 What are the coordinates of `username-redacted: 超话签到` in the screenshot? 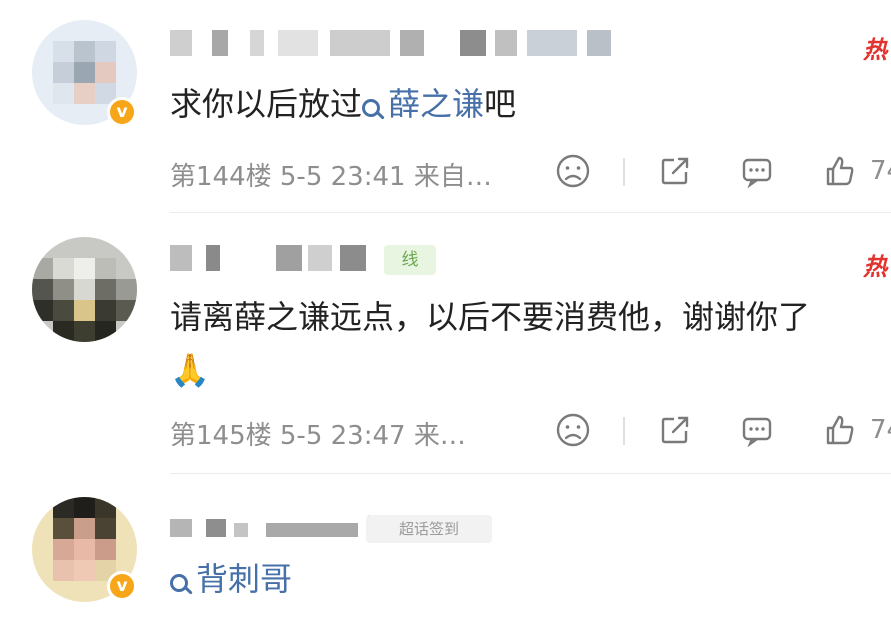 It's located at (530, 528).